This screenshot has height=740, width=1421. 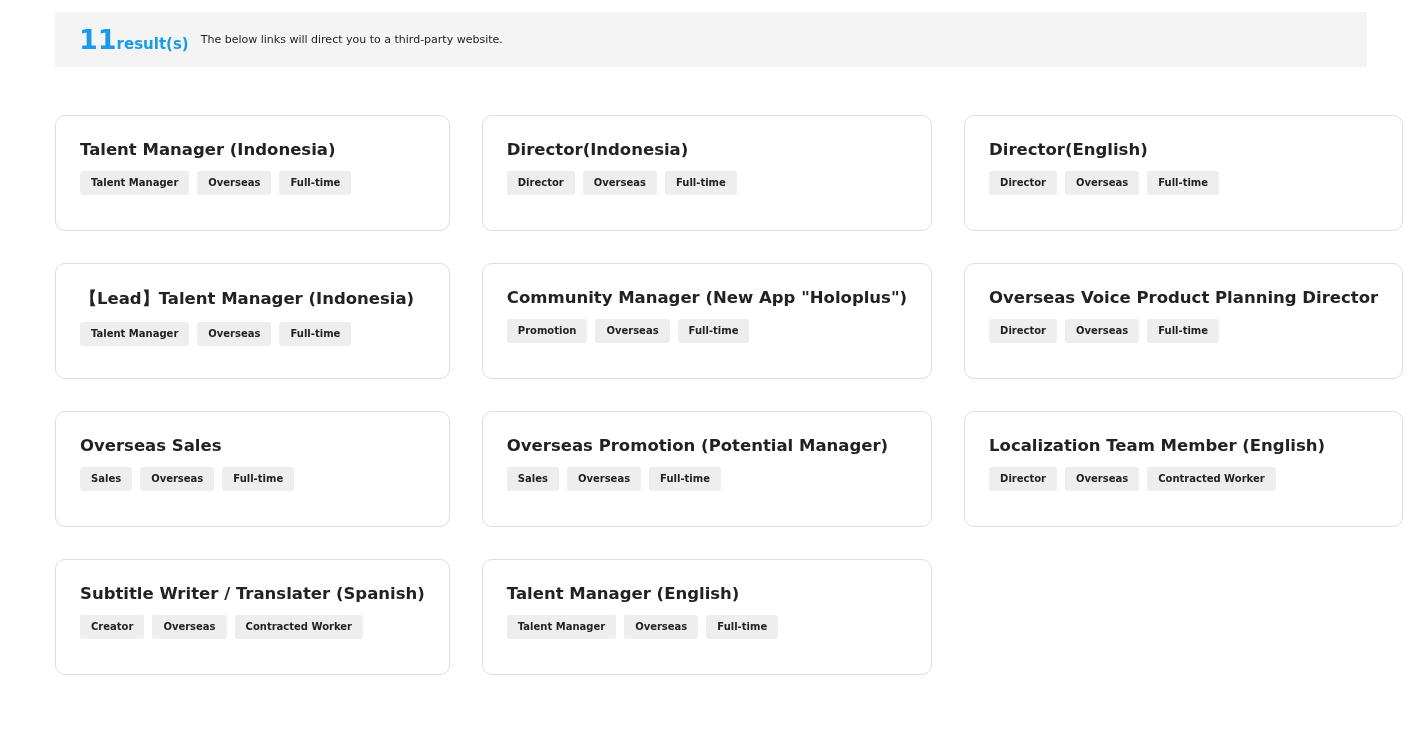 I want to click on job-title: Talent Manager (English), so click(x=623, y=593).